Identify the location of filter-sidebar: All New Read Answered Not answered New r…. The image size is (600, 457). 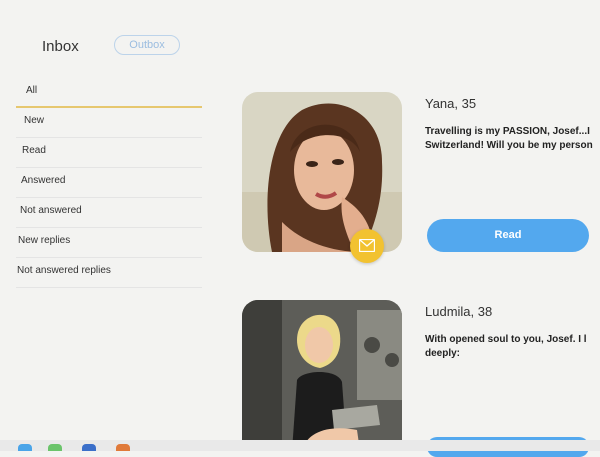
(109, 183).